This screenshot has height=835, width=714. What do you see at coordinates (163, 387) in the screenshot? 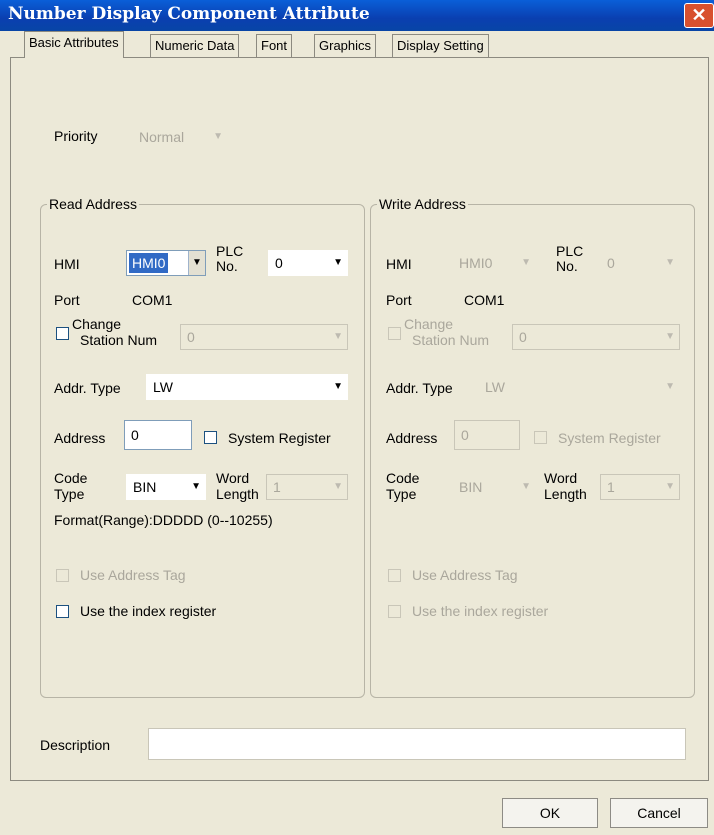
I see `read-addr-type-value: LW` at bounding box center [163, 387].